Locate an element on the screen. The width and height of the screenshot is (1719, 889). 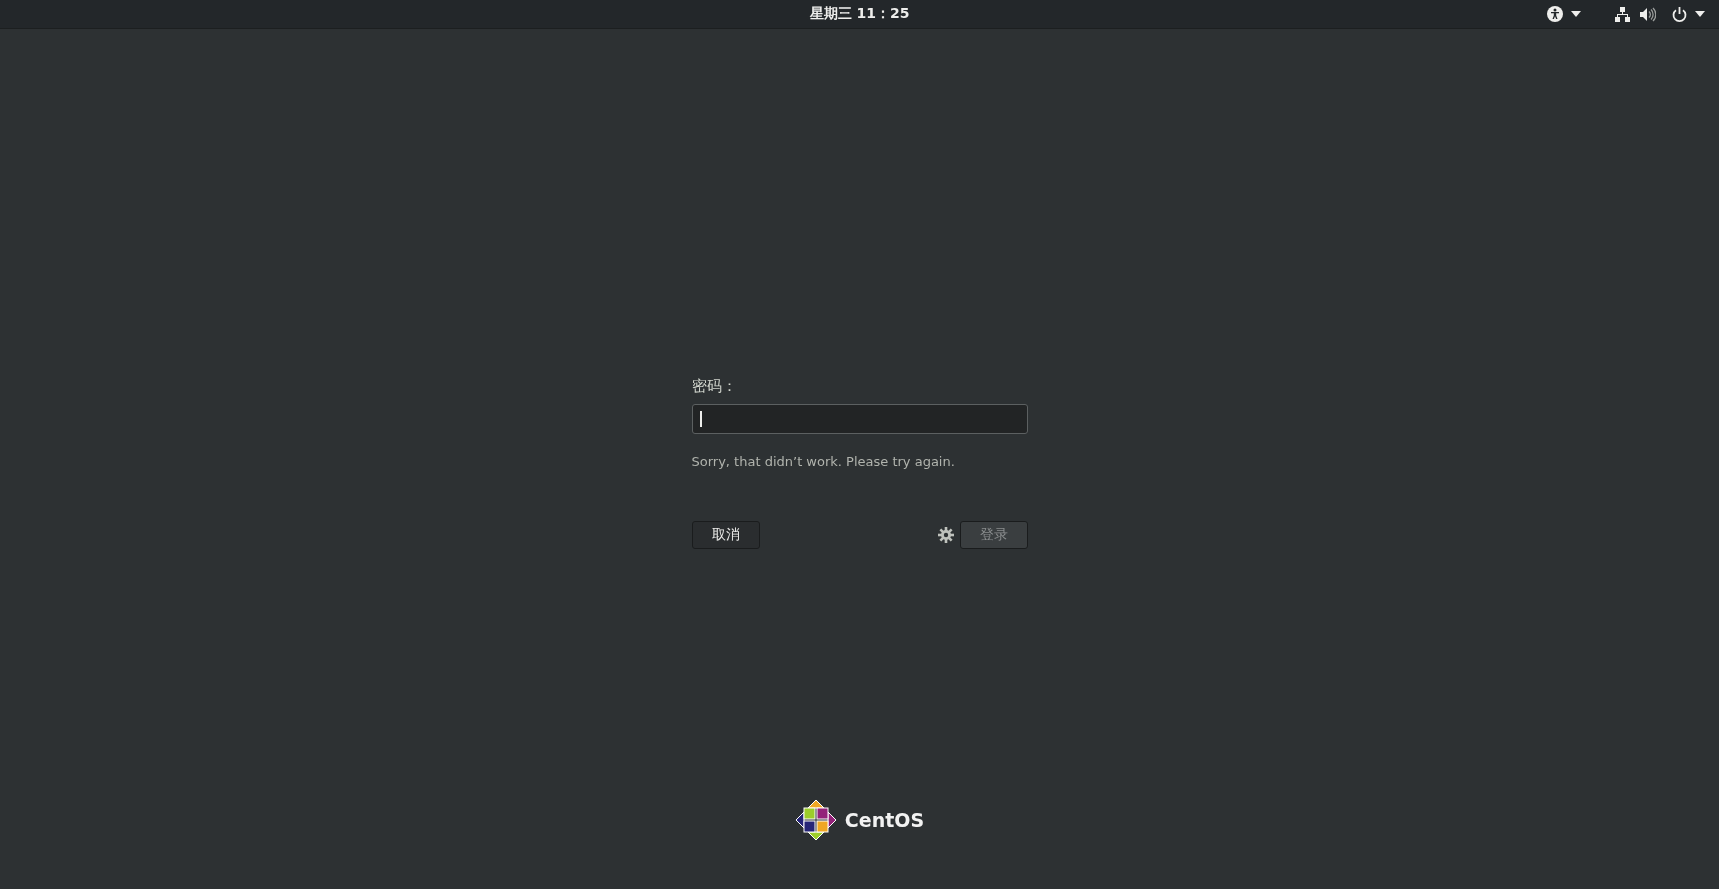
password-field is located at coordinates (859, 419).